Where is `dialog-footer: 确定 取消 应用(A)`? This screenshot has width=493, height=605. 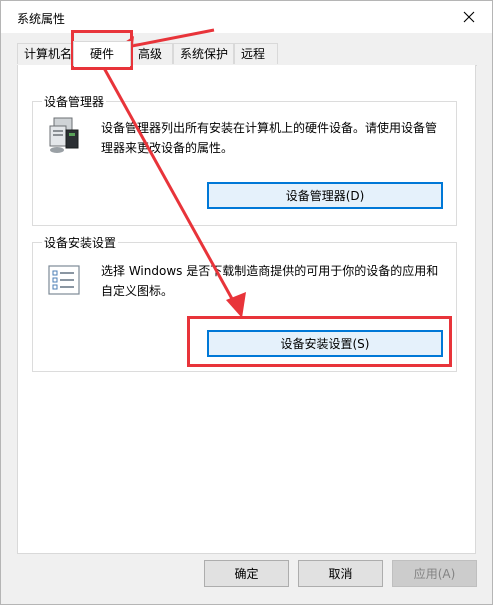 dialog-footer: 确定 取消 应用(A) is located at coordinates (246, 580).